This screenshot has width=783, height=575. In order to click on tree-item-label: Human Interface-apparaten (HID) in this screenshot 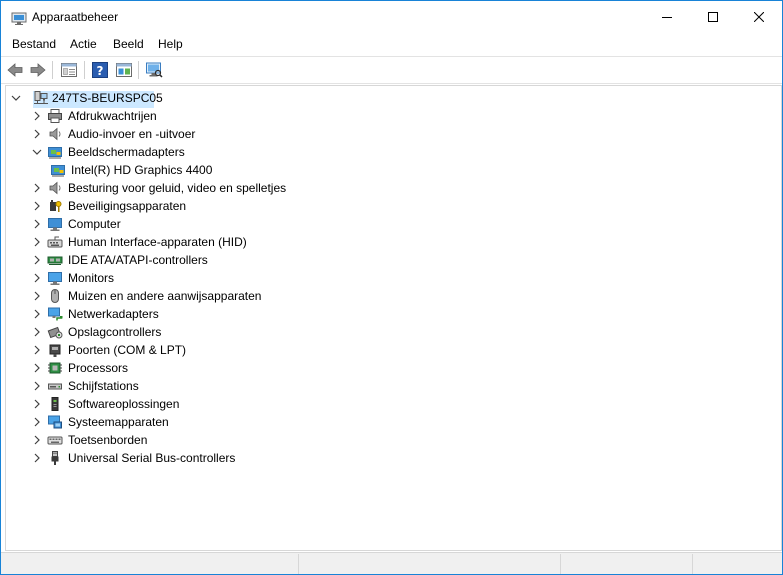, I will do `click(157, 242)`.